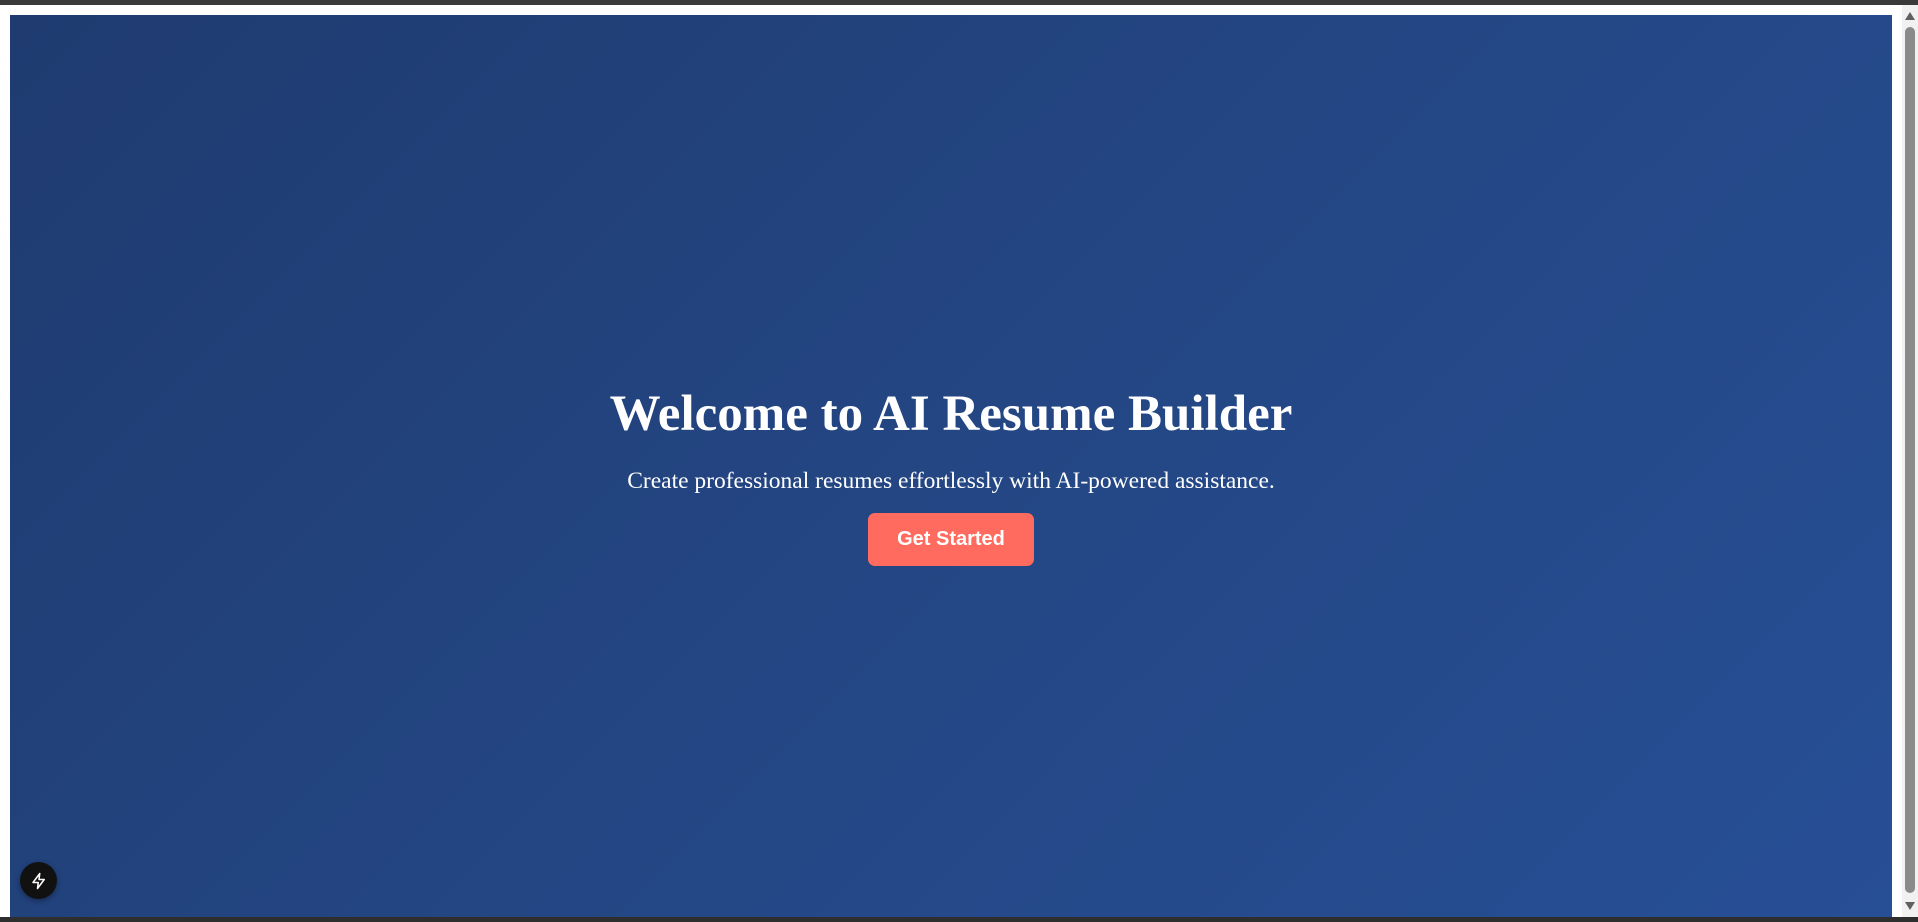 This screenshot has width=1918, height=922. I want to click on top-border, so click(959, 2).